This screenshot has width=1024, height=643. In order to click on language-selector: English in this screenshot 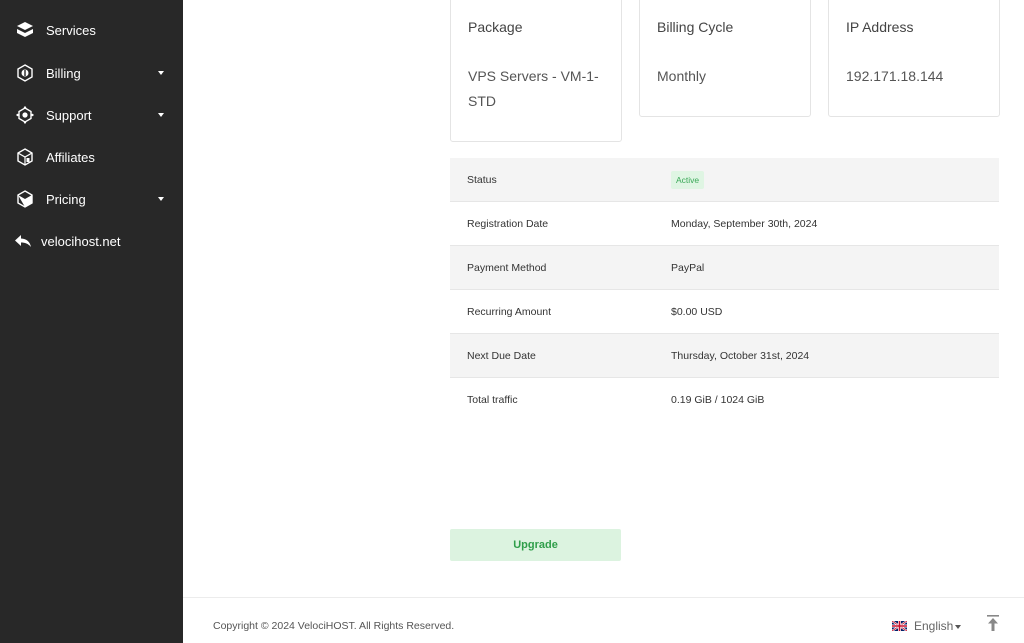, I will do `click(927, 626)`.